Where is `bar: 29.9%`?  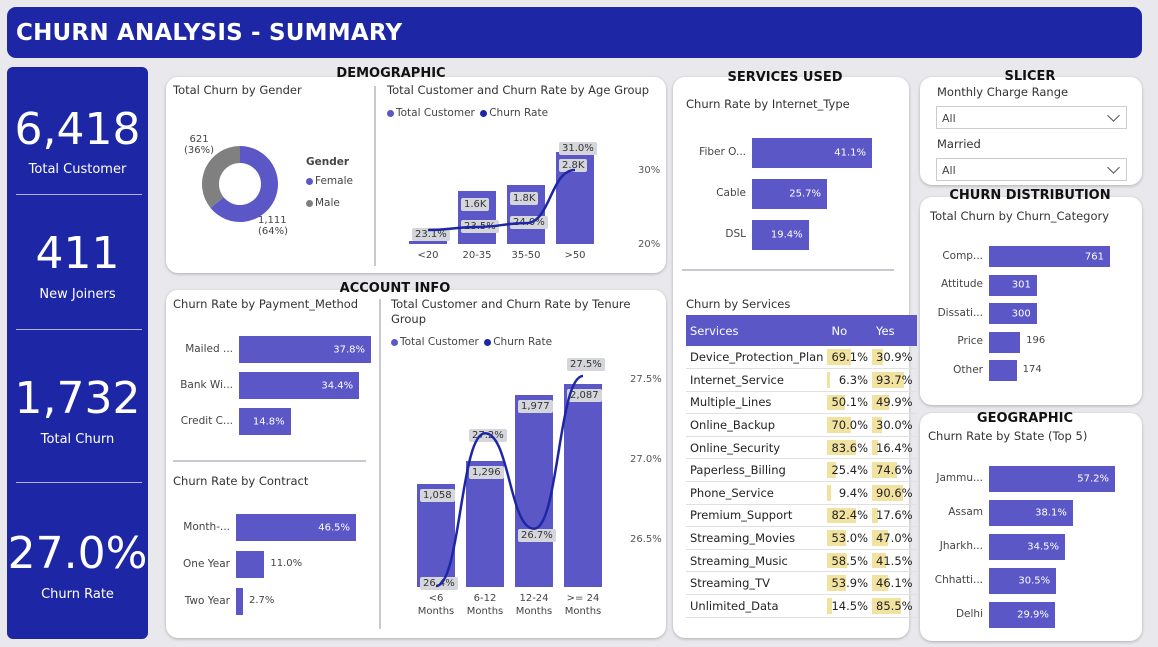
bar: 29.9% is located at coordinates (1022, 615).